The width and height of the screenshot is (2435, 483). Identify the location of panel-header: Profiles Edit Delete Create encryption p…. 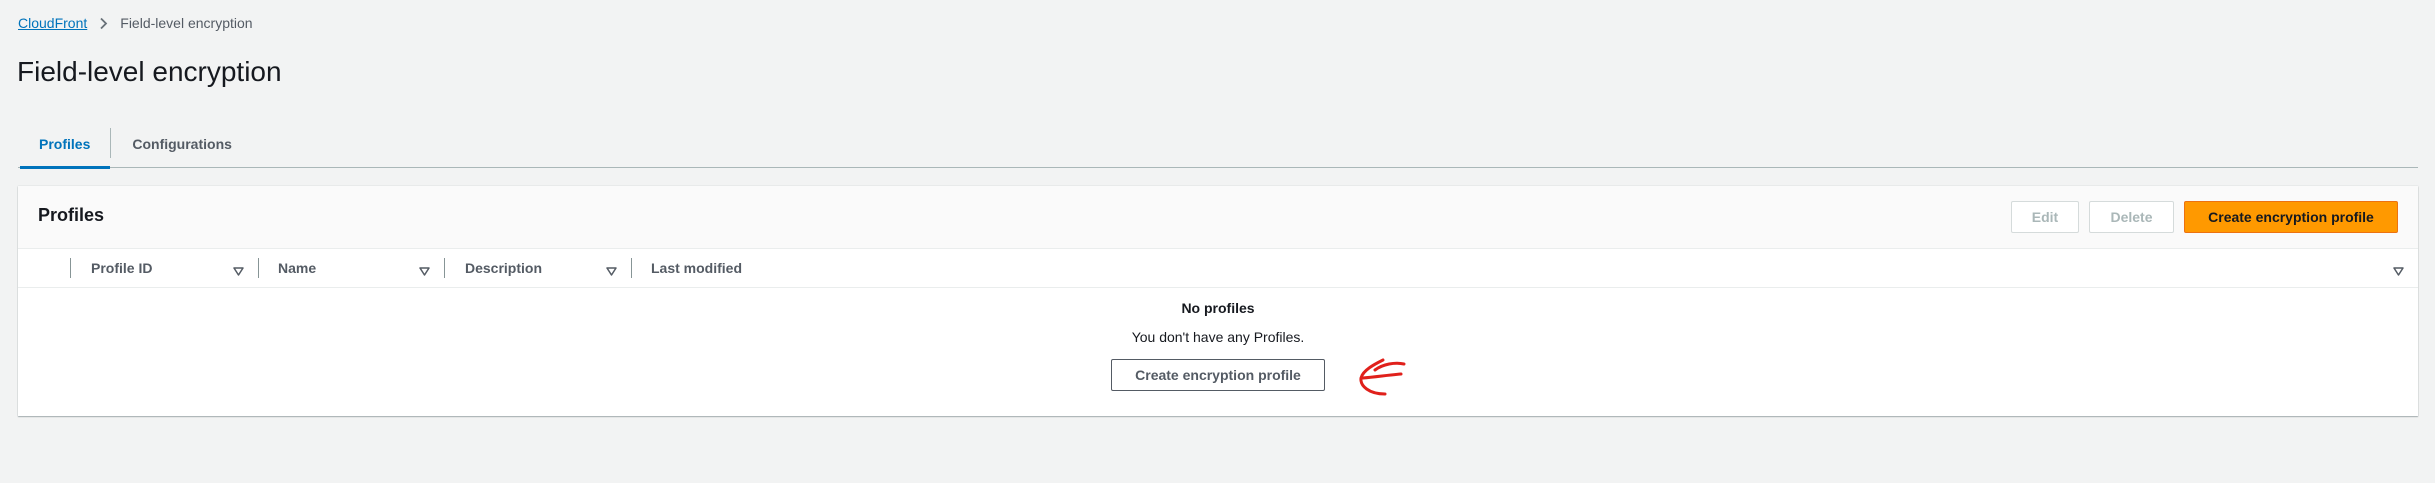
(1218, 217).